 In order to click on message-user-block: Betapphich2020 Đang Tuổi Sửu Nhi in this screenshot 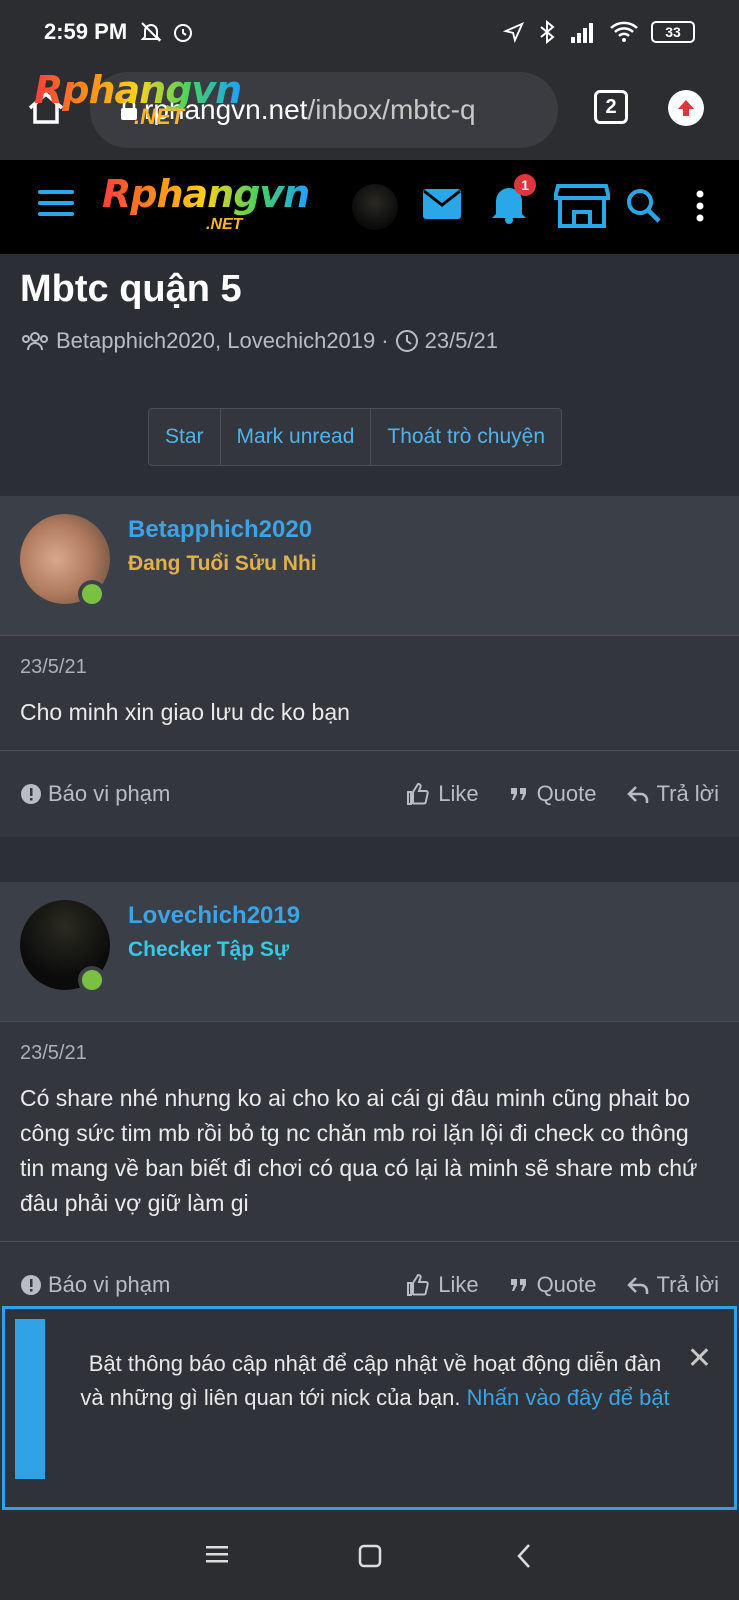, I will do `click(369, 566)`.